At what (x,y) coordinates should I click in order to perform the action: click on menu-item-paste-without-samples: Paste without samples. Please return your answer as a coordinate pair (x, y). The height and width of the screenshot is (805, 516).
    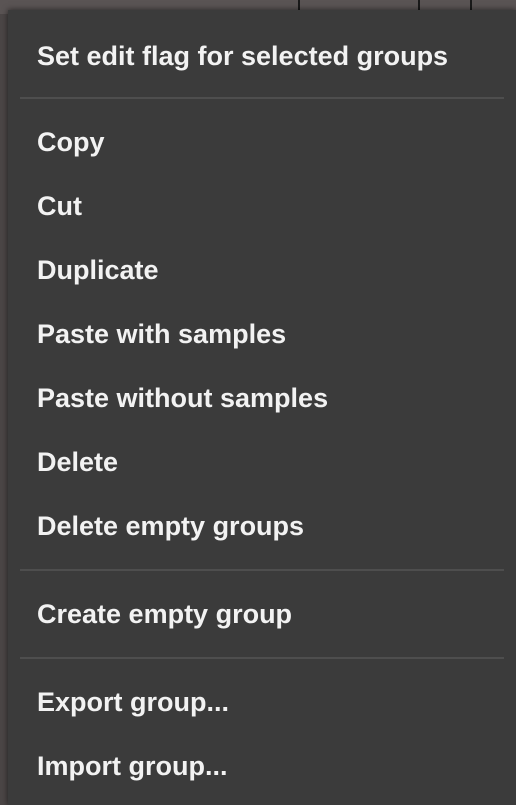
    Looking at the image, I should click on (262, 398).